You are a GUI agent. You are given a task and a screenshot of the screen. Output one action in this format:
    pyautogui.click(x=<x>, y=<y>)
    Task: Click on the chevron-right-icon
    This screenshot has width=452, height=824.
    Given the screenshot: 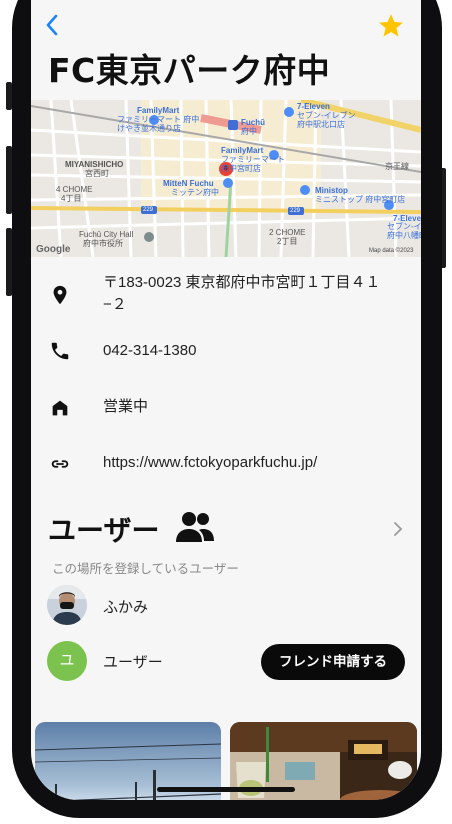 What is the action you would take?
    pyautogui.click(x=398, y=529)
    